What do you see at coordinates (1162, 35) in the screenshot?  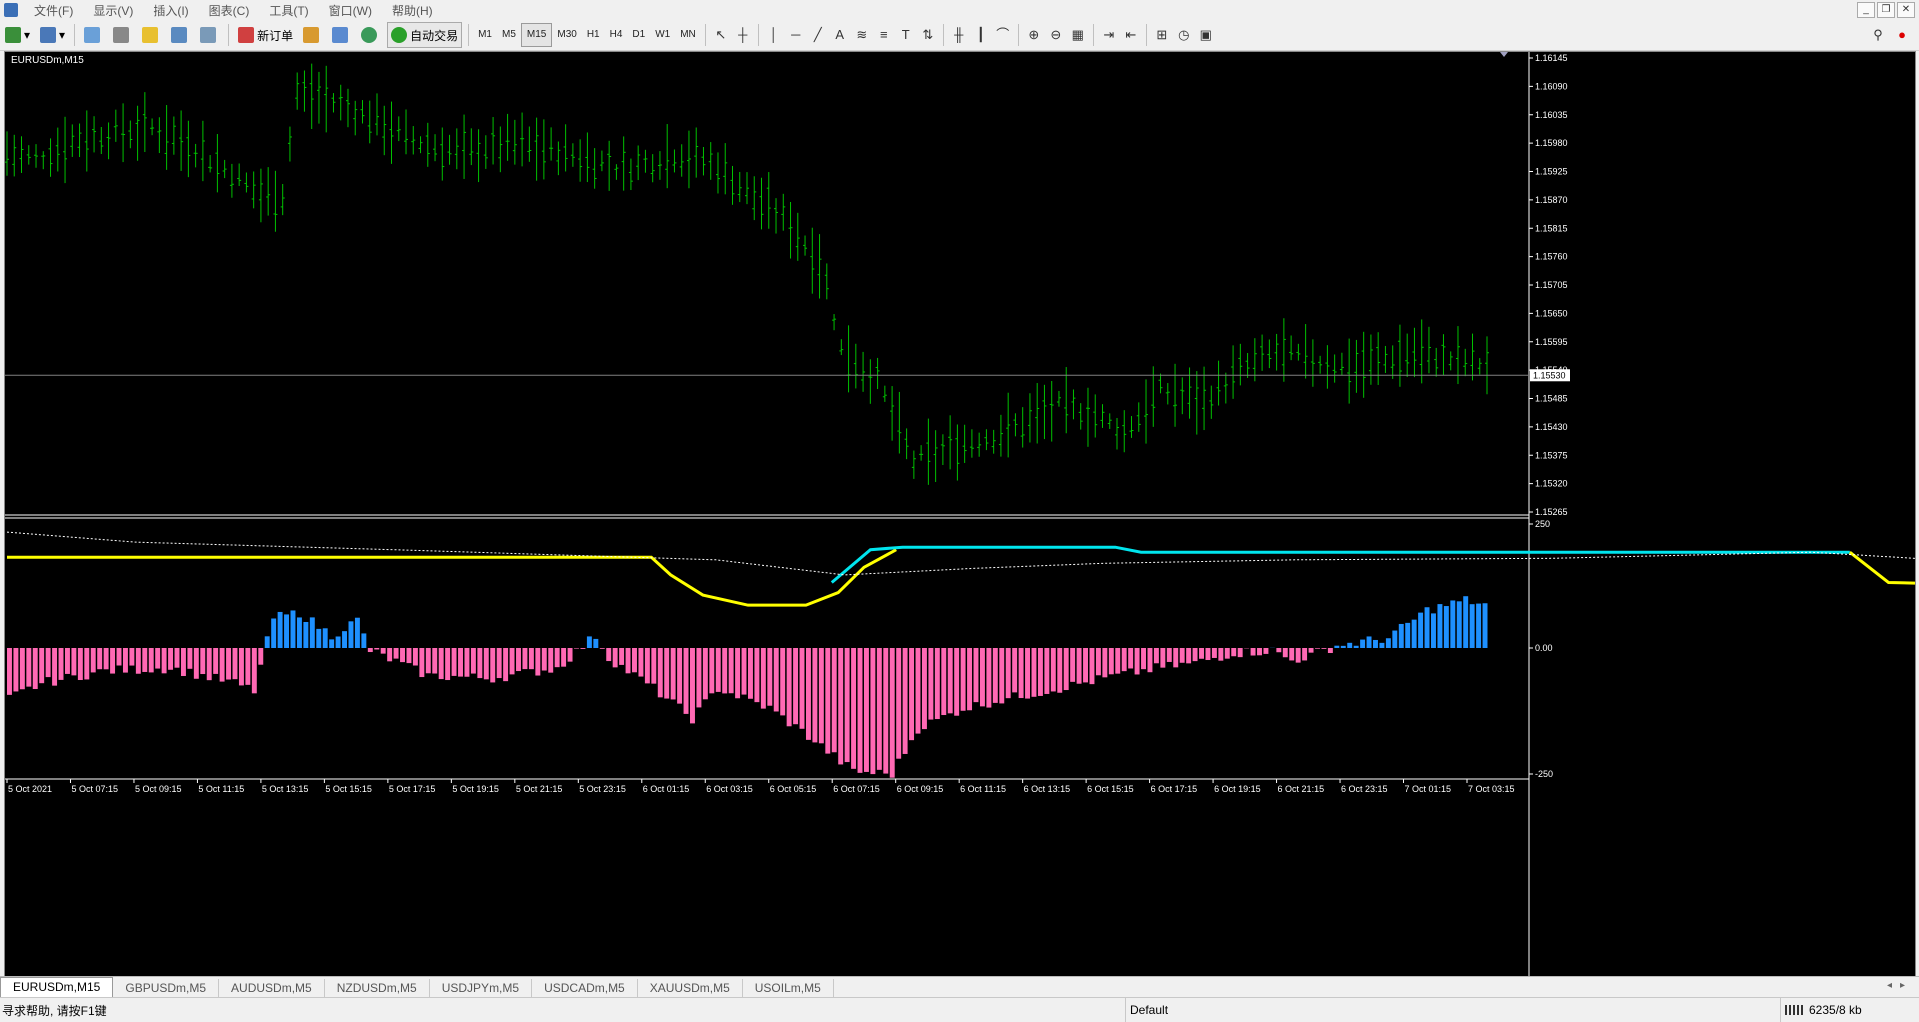 I see `indicators-icon: ⊞` at bounding box center [1162, 35].